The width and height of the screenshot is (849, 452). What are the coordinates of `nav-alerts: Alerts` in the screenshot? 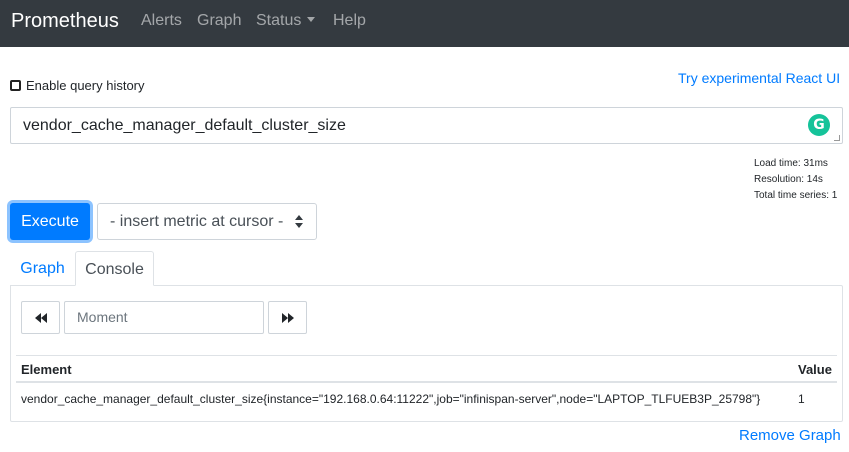 It's located at (161, 21).